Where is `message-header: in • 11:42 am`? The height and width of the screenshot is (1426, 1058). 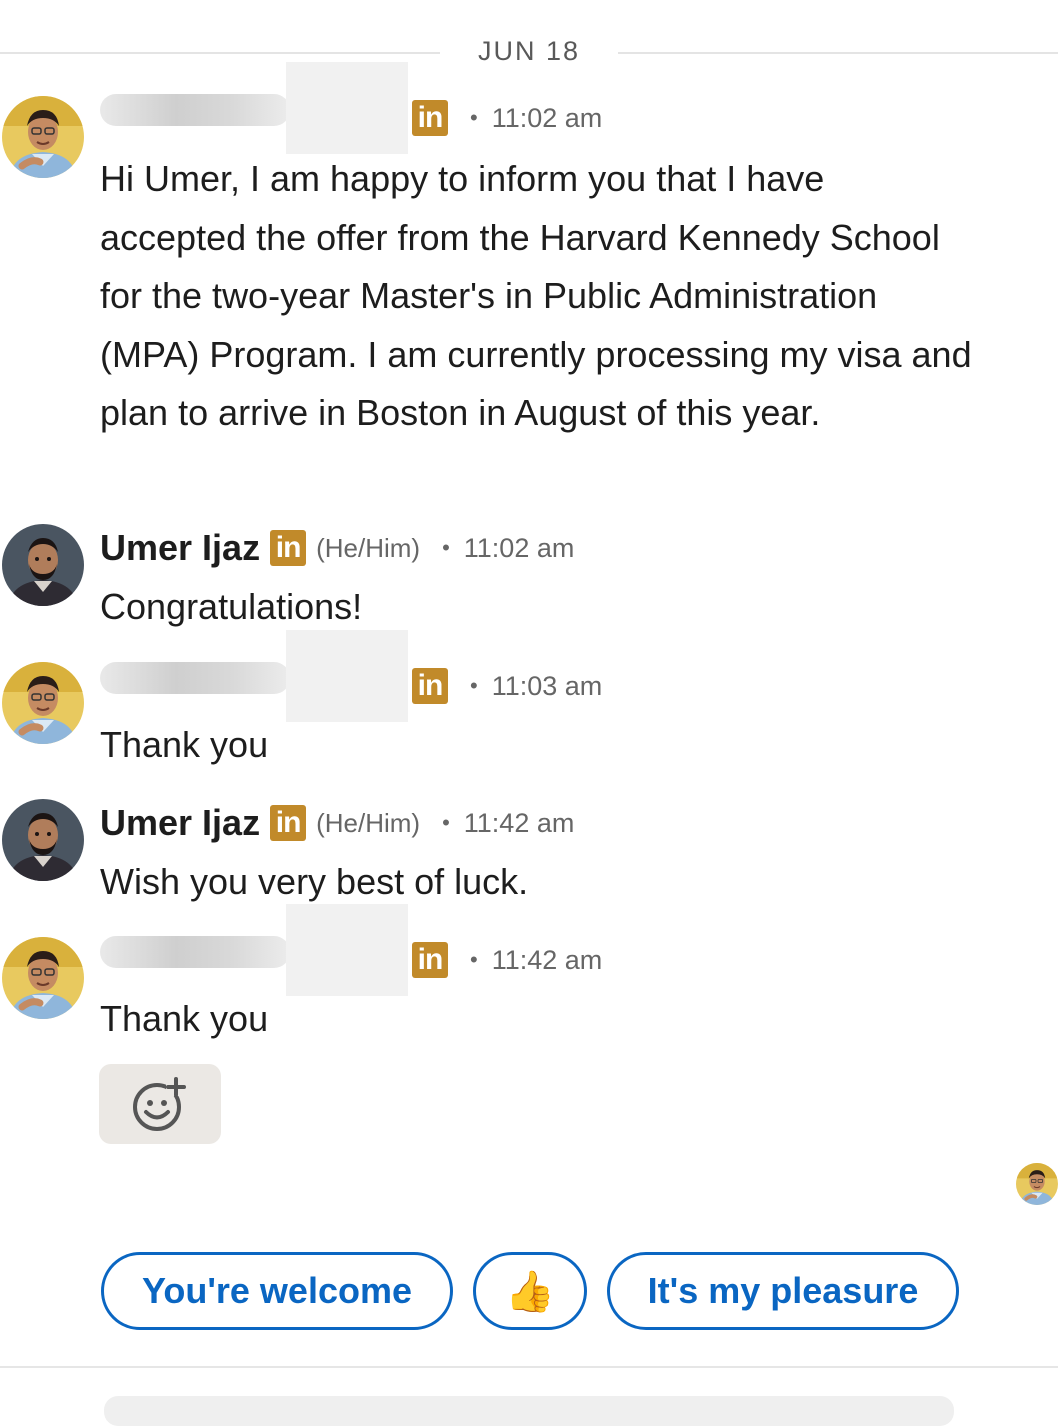
message-header: in • 11:42 am is located at coordinates (351, 950).